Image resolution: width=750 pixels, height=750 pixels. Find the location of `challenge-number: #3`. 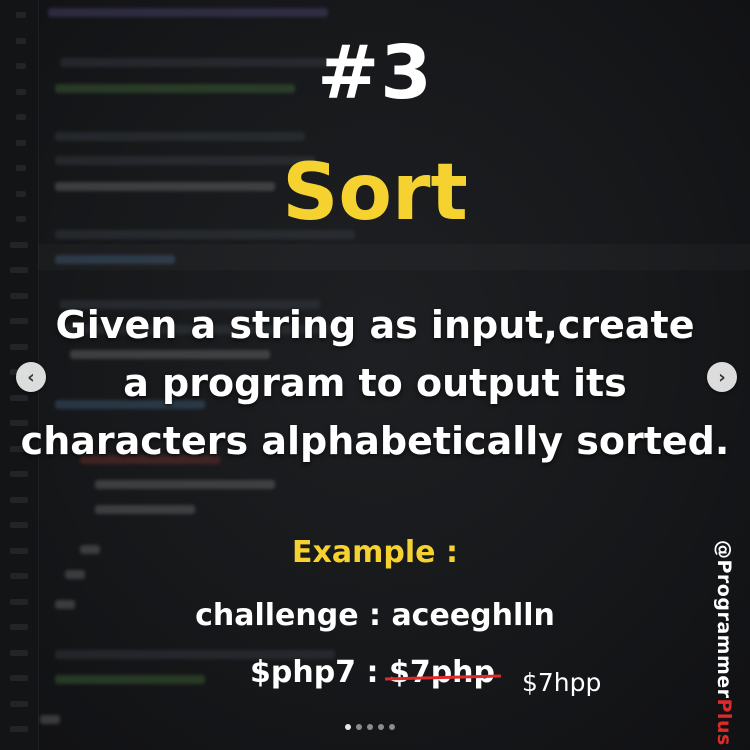

challenge-number: #3 is located at coordinates (375, 73).